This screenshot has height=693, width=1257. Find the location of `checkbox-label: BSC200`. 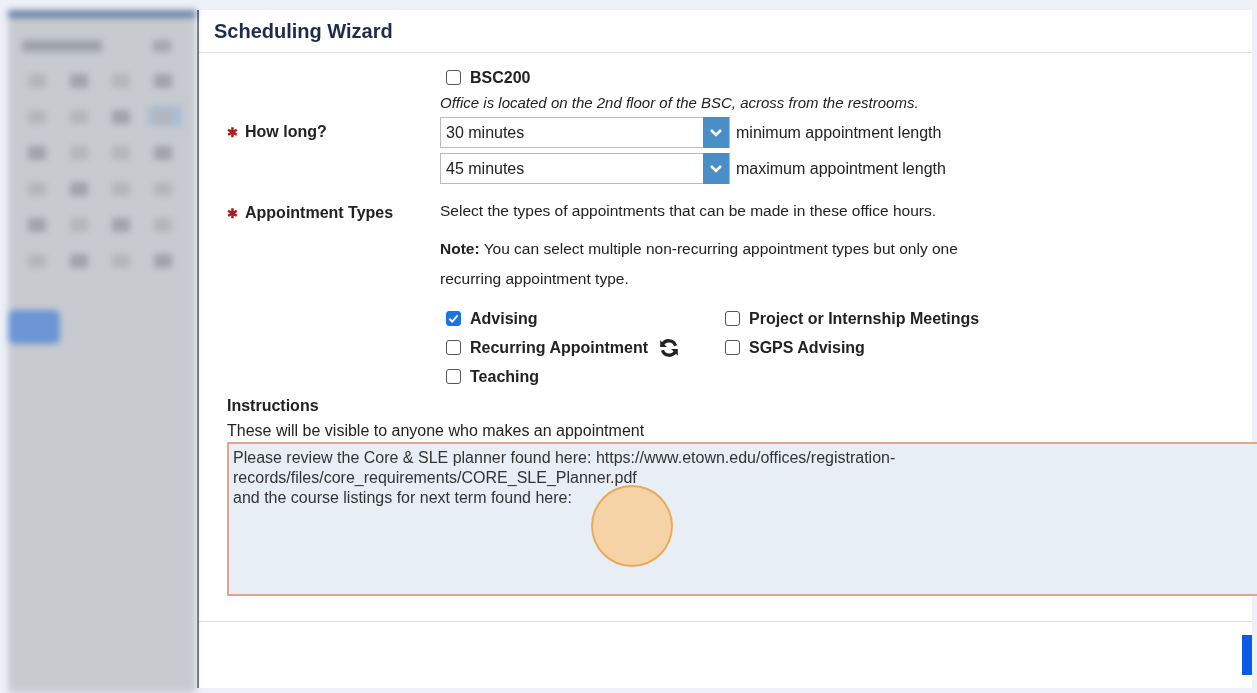

checkbox-label: BSC200 is located at coordinates (500, 77).